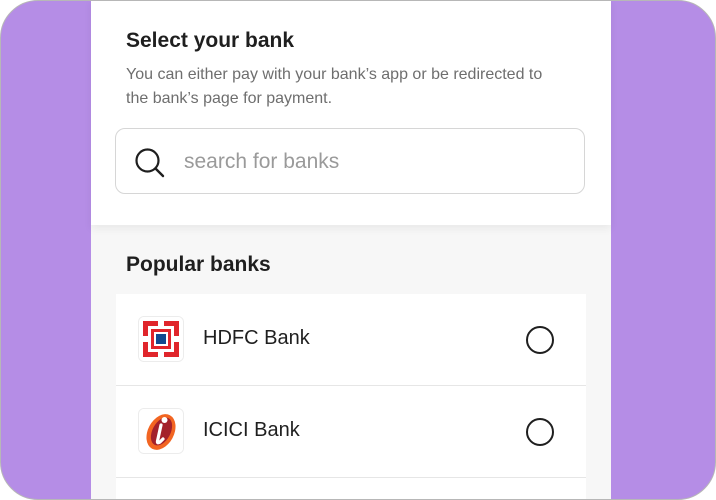 Image resolution: width=716 pixels, height=500 pixels. What do you see at coordinates (256, 338) in the screenshot?
I see `bank-name: HDFC Bank` at bounding box center [256, 338].